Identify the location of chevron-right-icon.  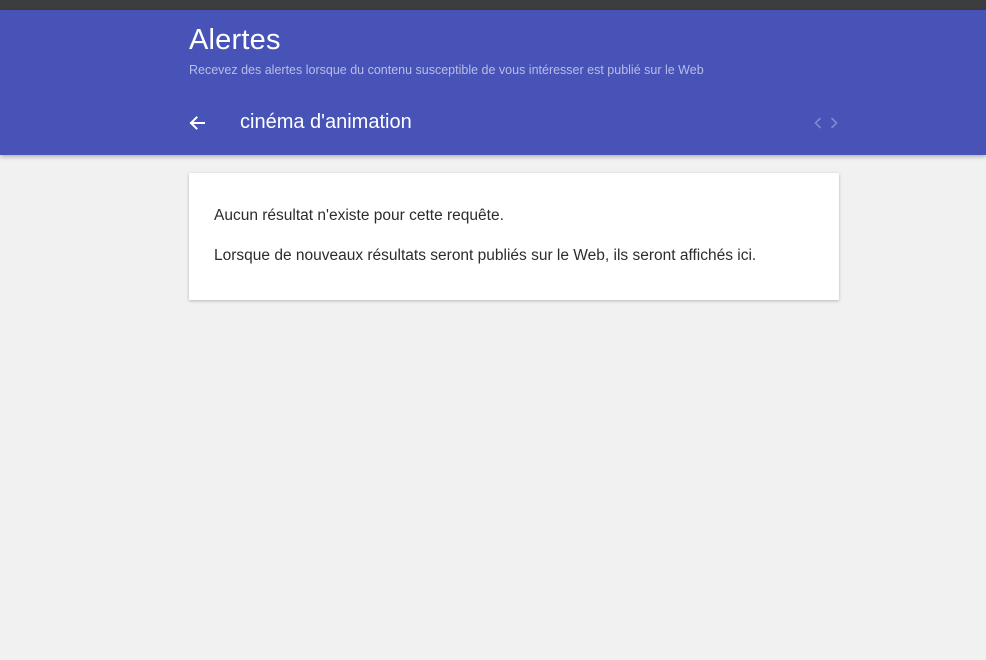
(834, 123).